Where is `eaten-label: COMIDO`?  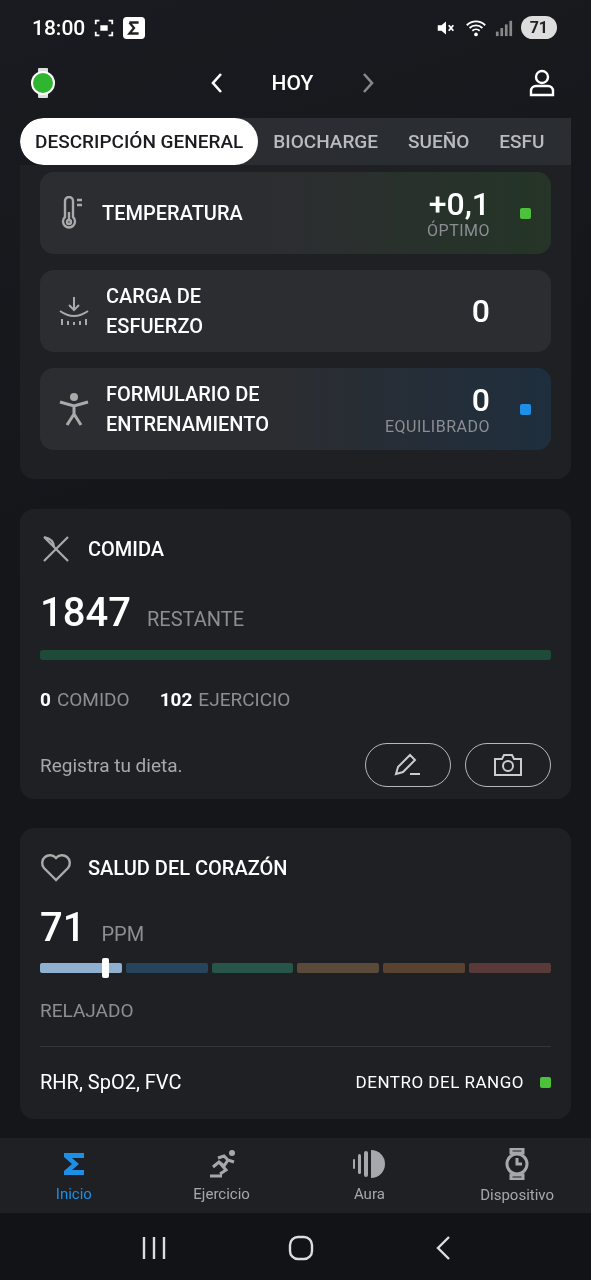
eaten-label: COMIDO is located at coordinates (93, 699).